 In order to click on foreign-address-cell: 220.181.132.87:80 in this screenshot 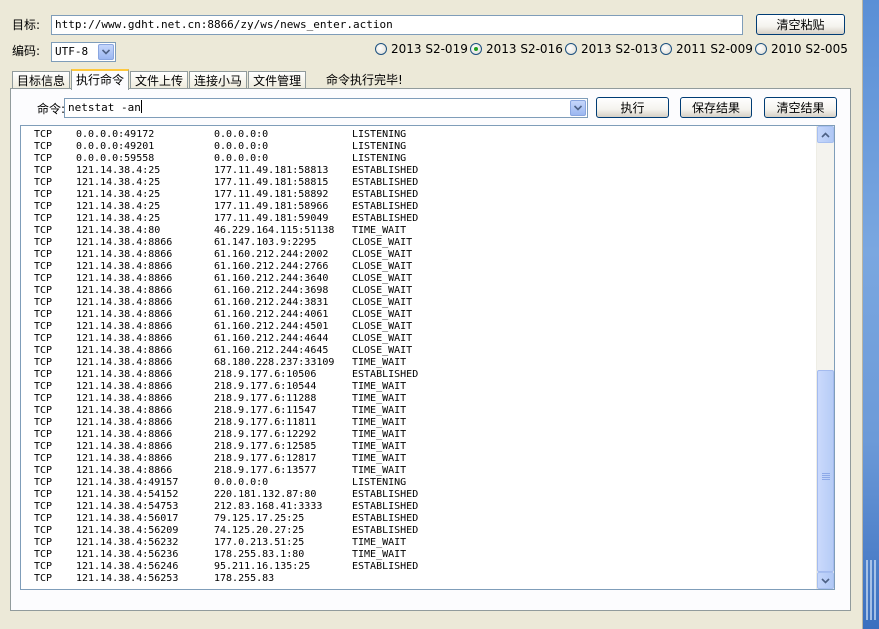, I will do `click(265, 494)`.